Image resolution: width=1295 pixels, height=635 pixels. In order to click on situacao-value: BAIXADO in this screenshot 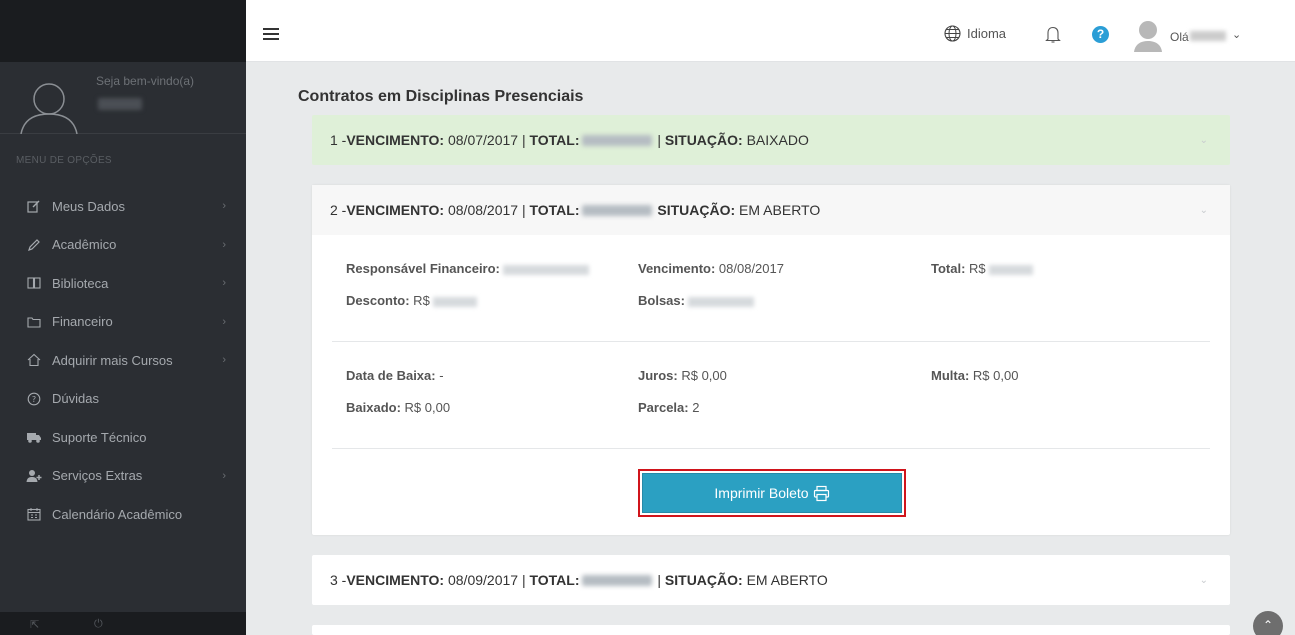, I will do `click(775, 140)`.